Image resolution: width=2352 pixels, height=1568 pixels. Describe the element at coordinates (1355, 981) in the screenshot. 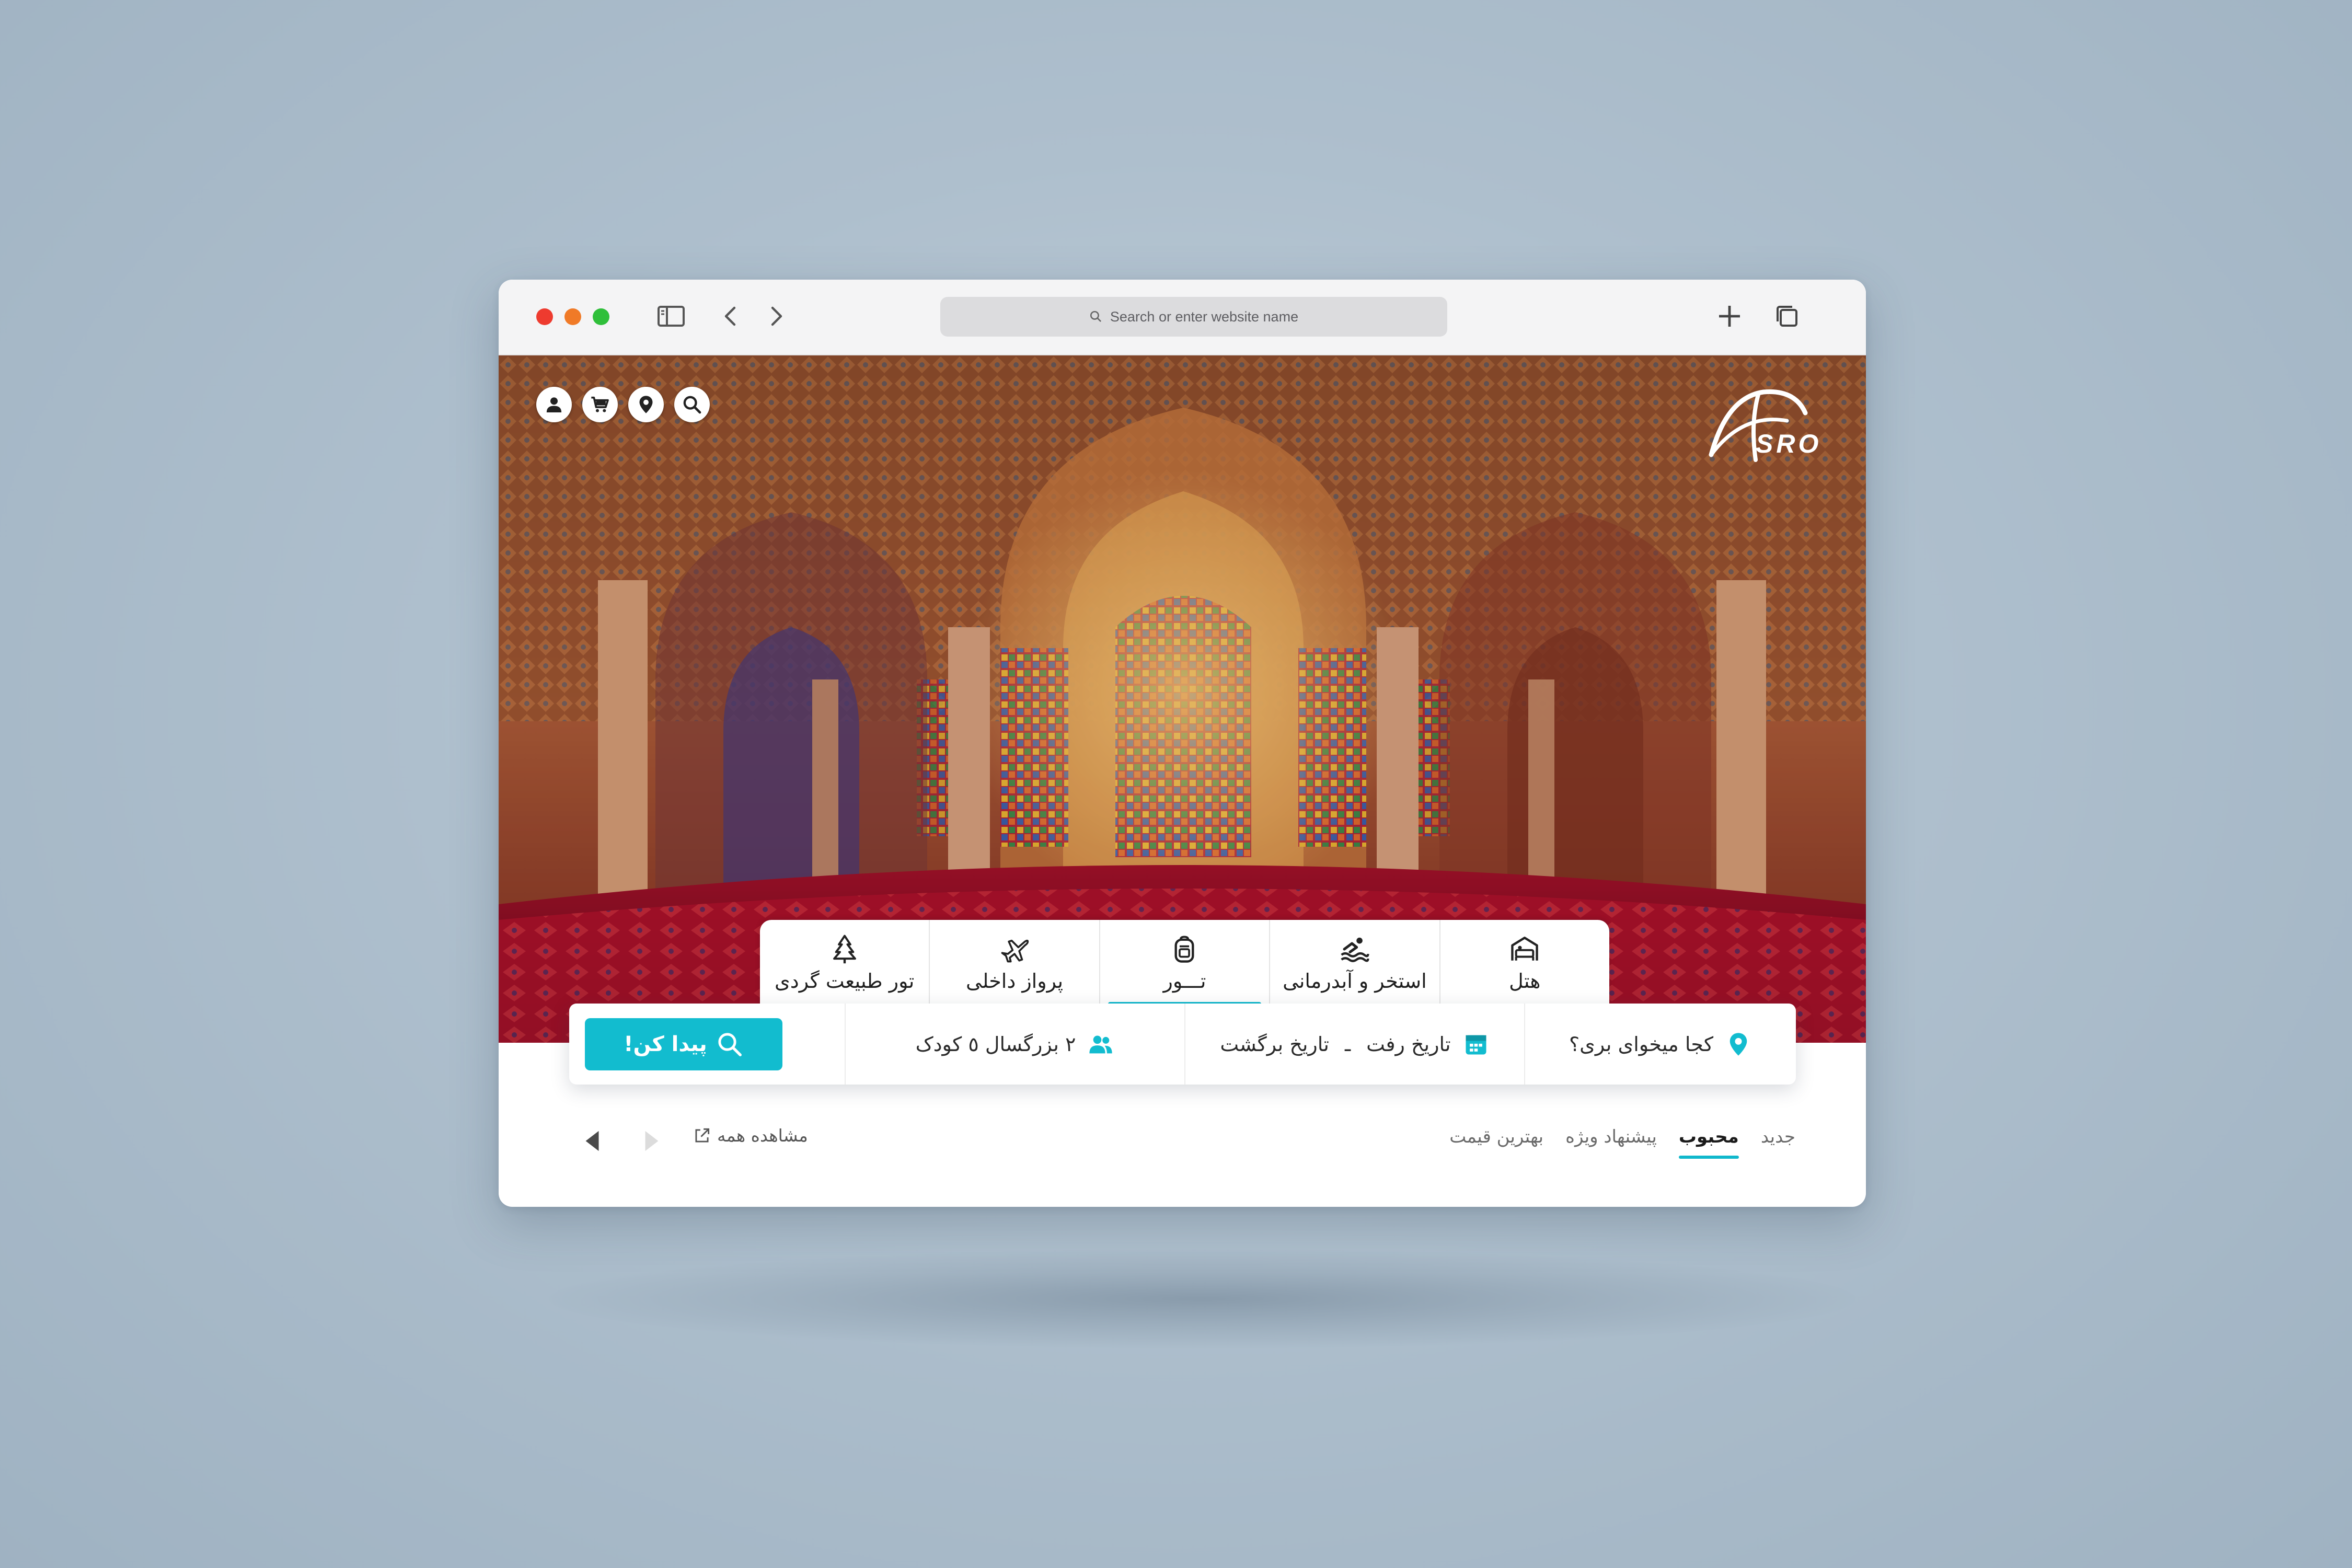

I see `tab-pool-label: استخر و آبدرمانی` at that location.